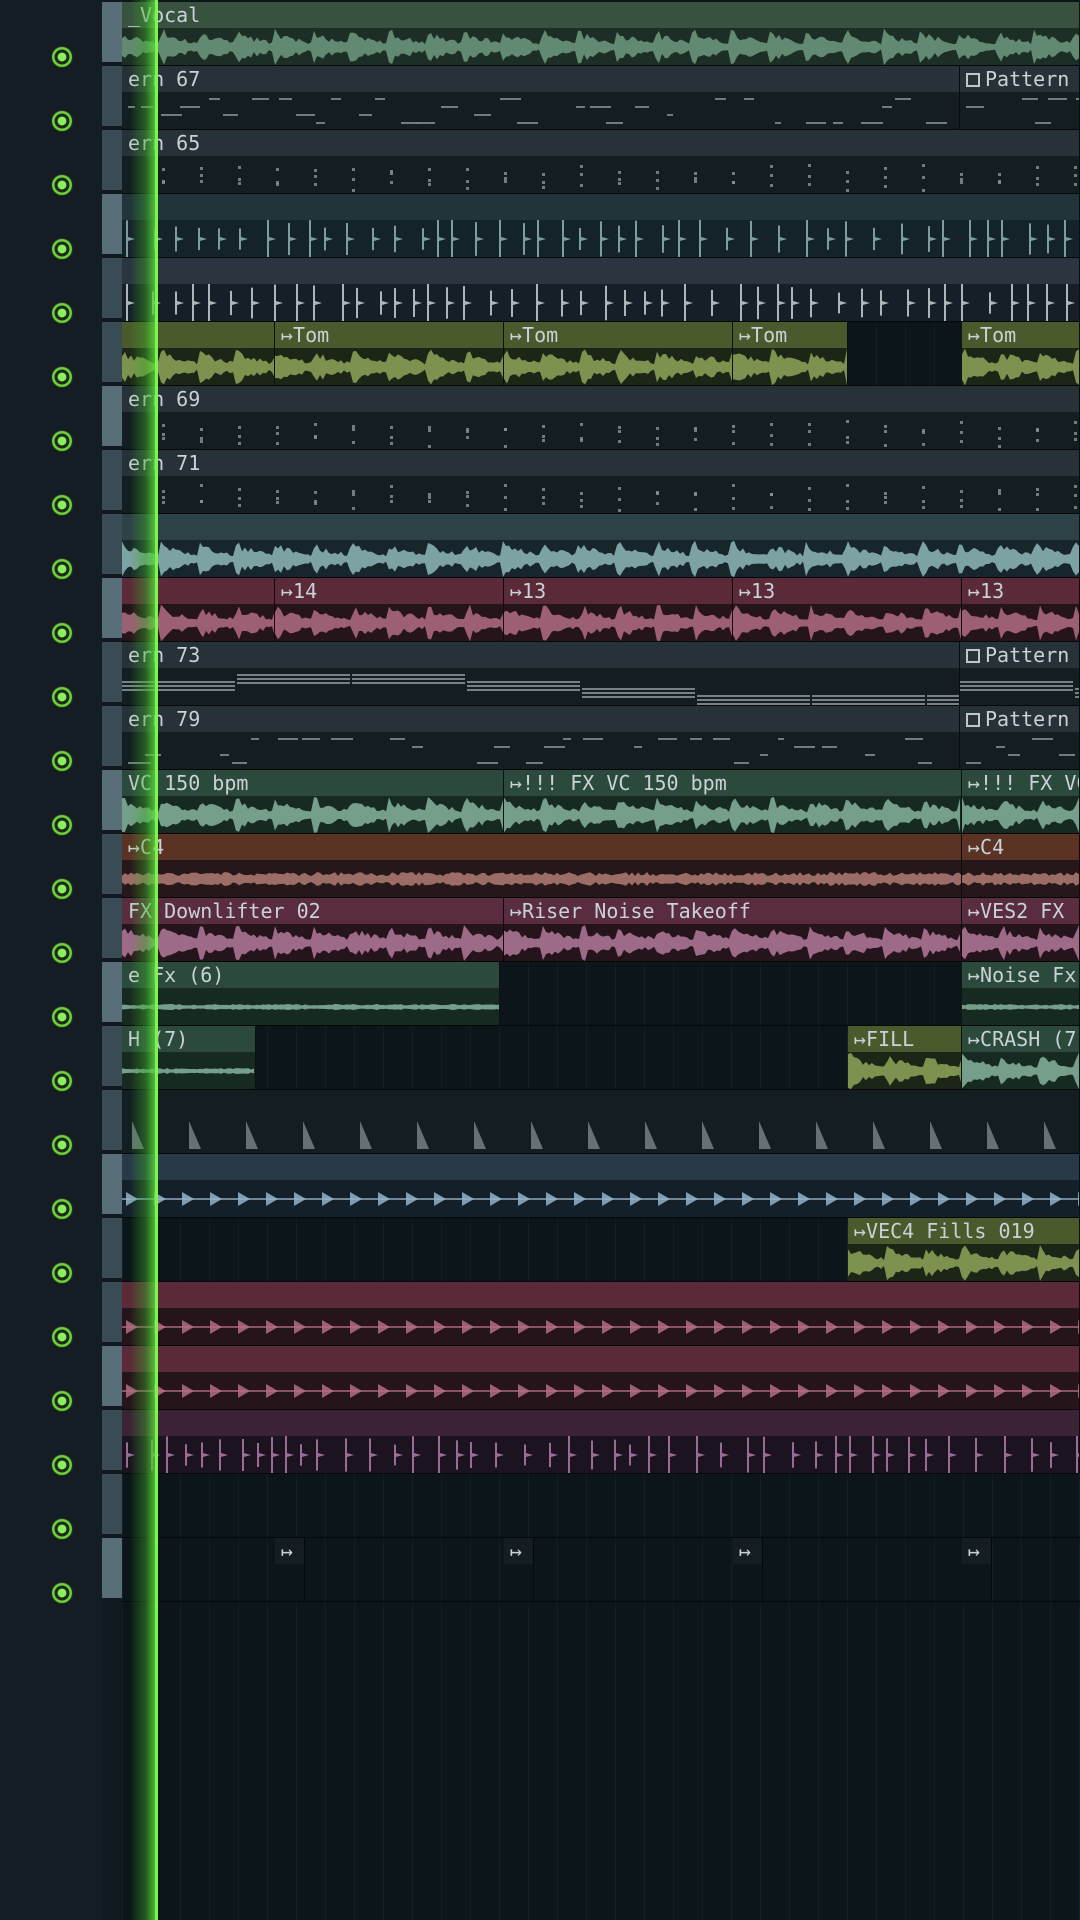 The height and width of the screenshot is (1920, 1080). What do you see at coordinates (732, 783) in the screenshot?
I see `clip-header: !!! FX VC 150 bpm` at bounding box center [732, 783].